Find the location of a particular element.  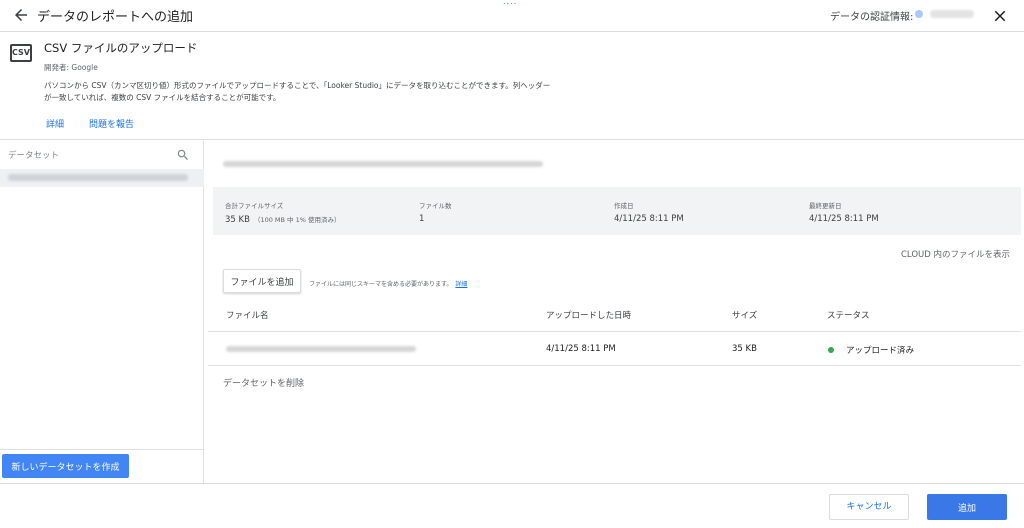

schema-note: ファイルには同じスキーマを含める必要があります。 is located at coordinates (381, 284).